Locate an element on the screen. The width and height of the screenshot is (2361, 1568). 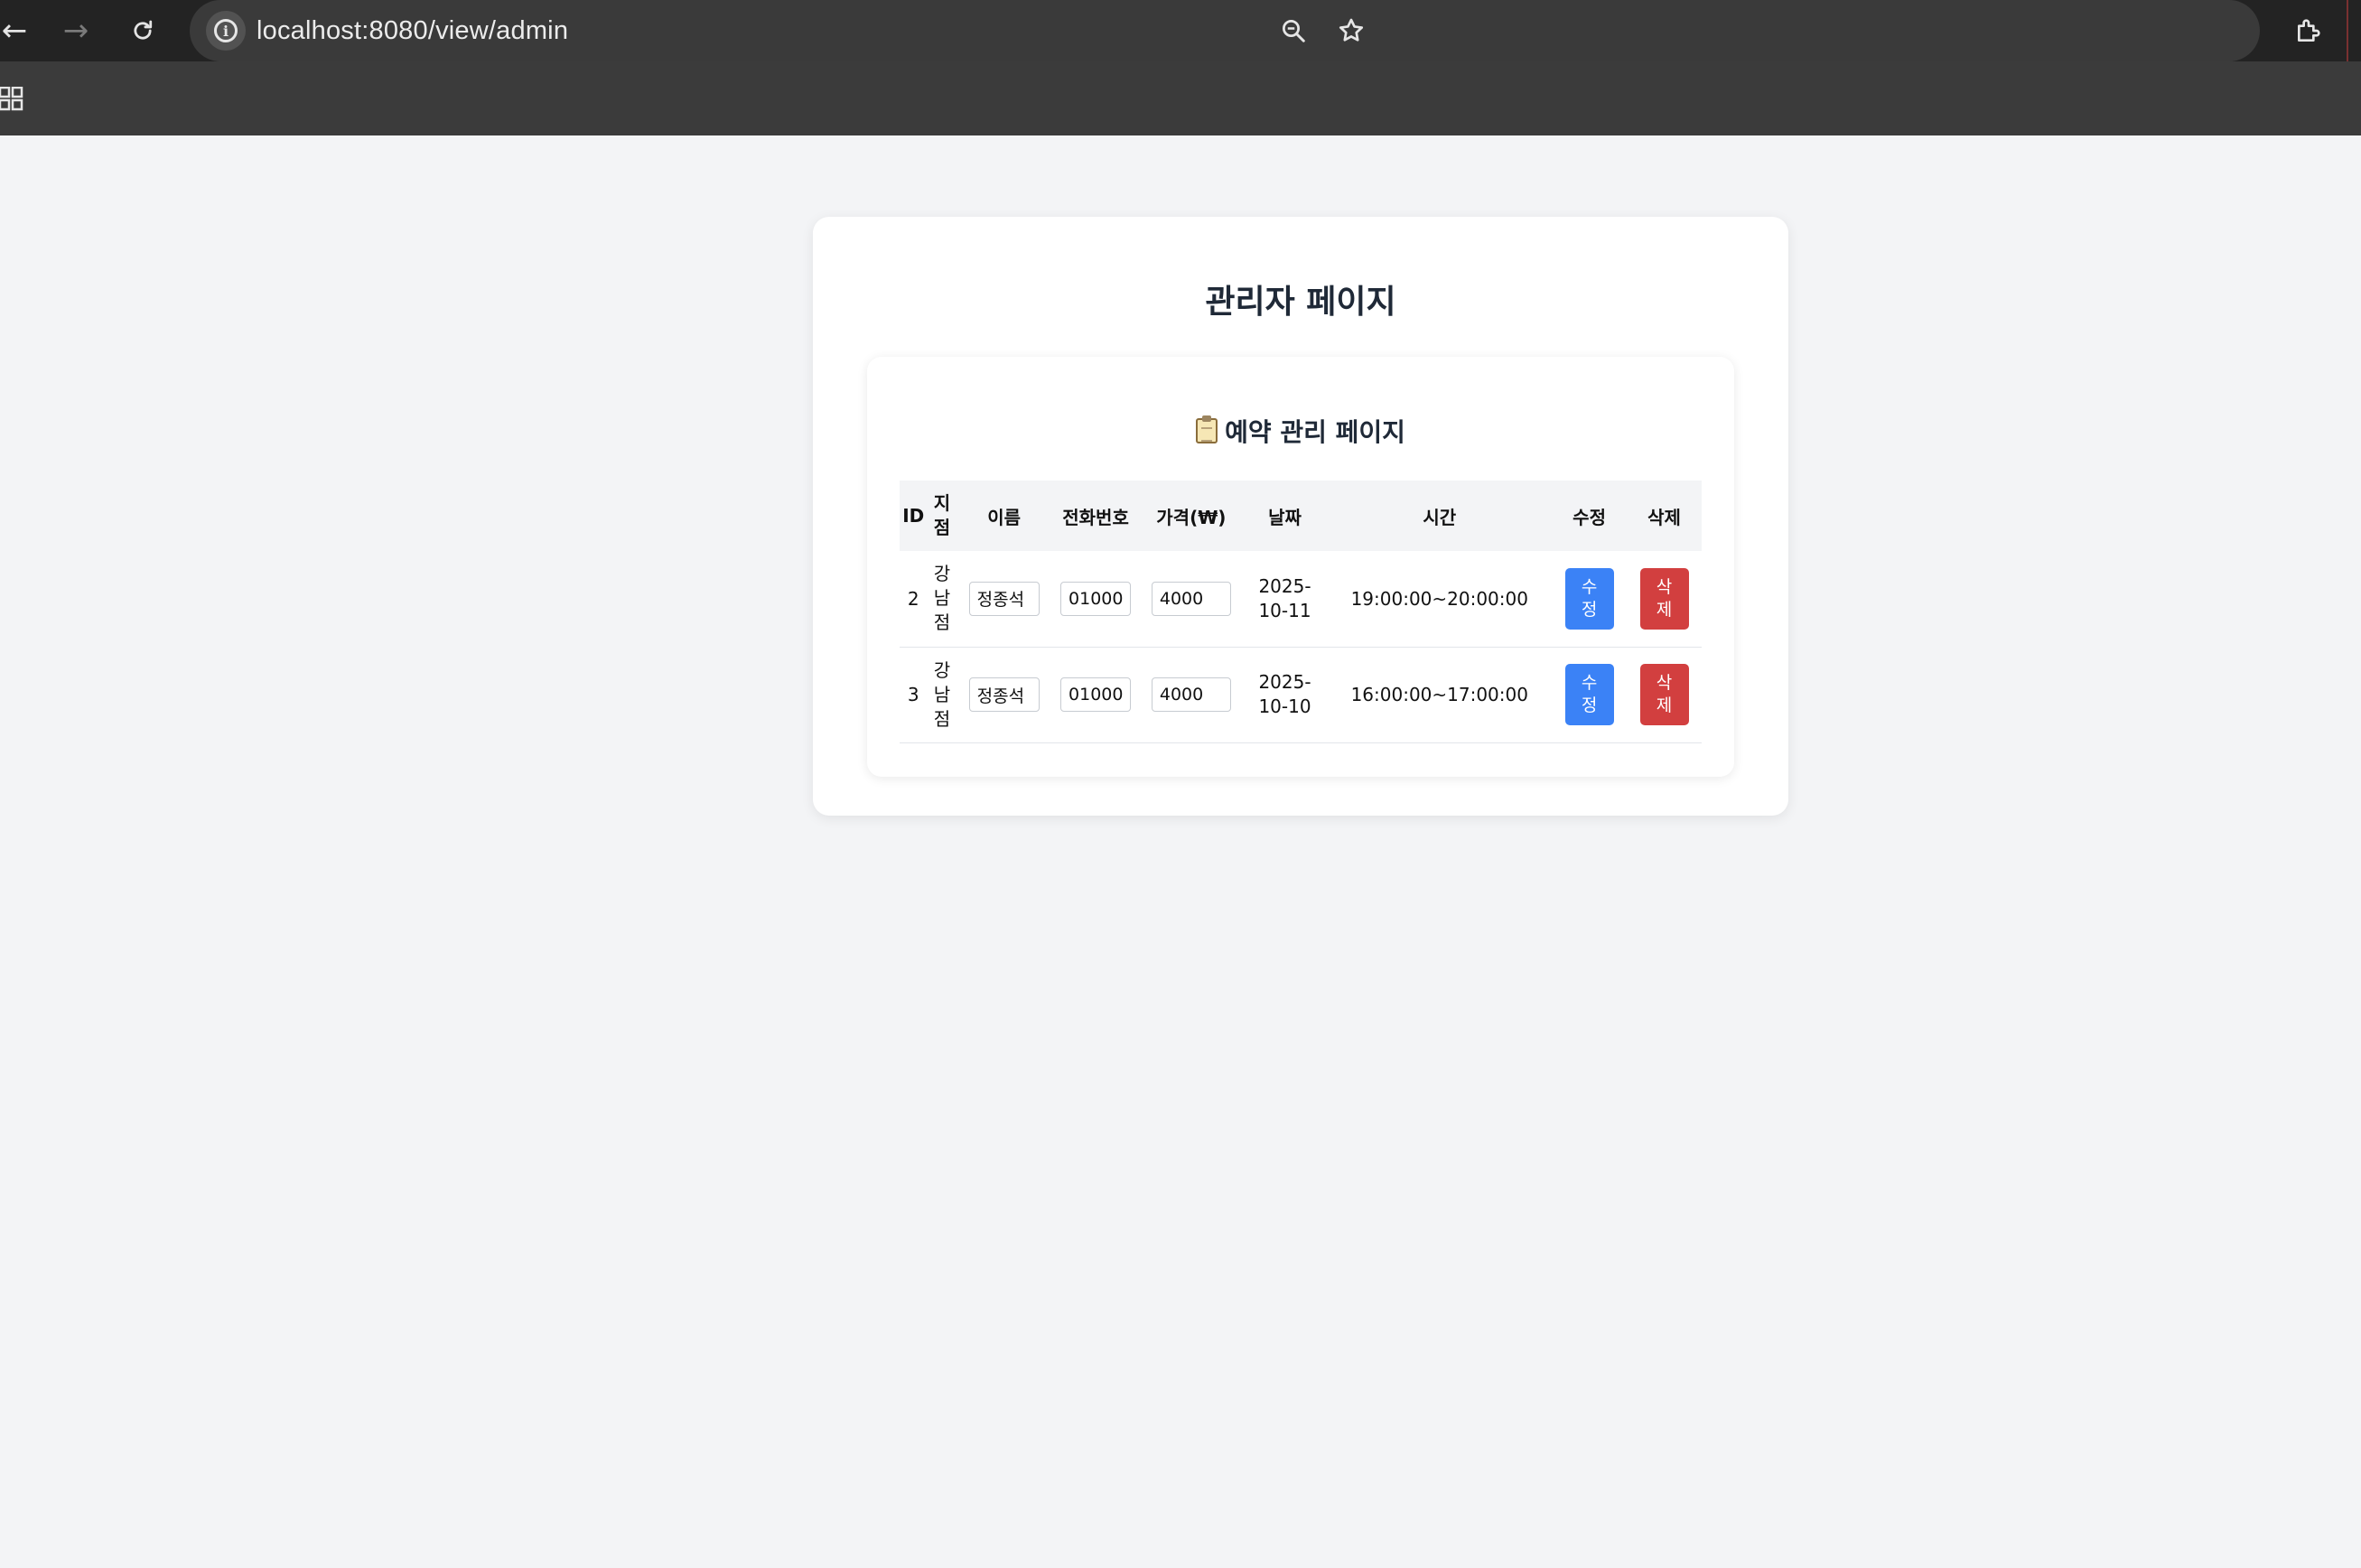
header-delete: 삭제 is located at coordinates (1664, 517).